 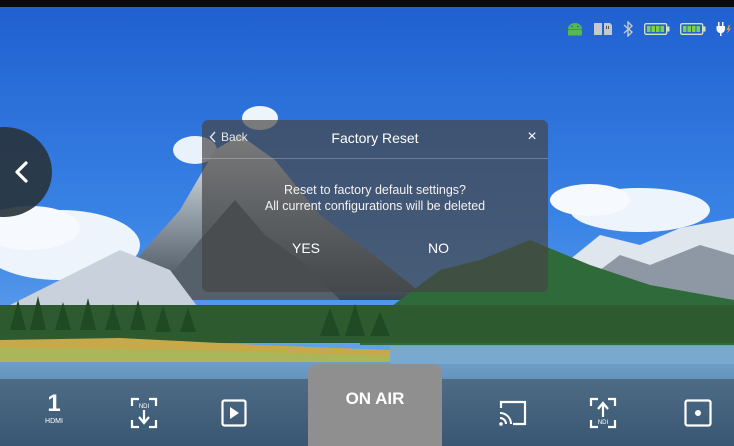 I want to click on no-button: NO, so click(x=438, y=248).